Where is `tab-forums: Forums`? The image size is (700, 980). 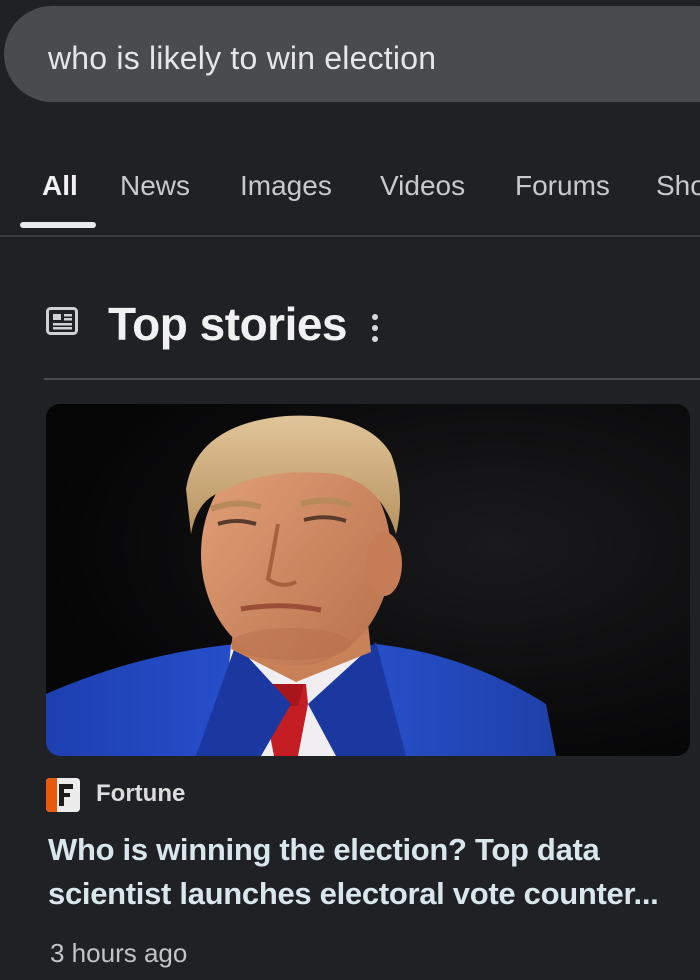
tab-forums: Forums is located at coordinates (562, 186).